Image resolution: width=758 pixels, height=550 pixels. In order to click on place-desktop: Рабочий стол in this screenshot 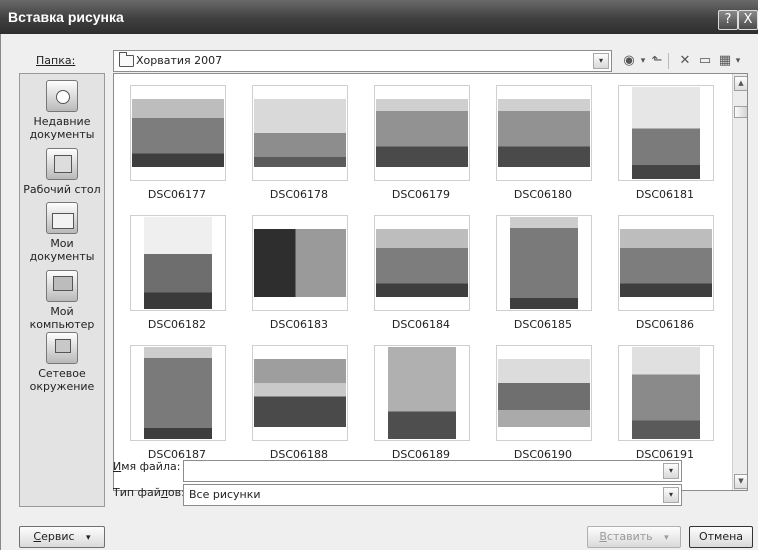, I will do `click(62, 172)`.